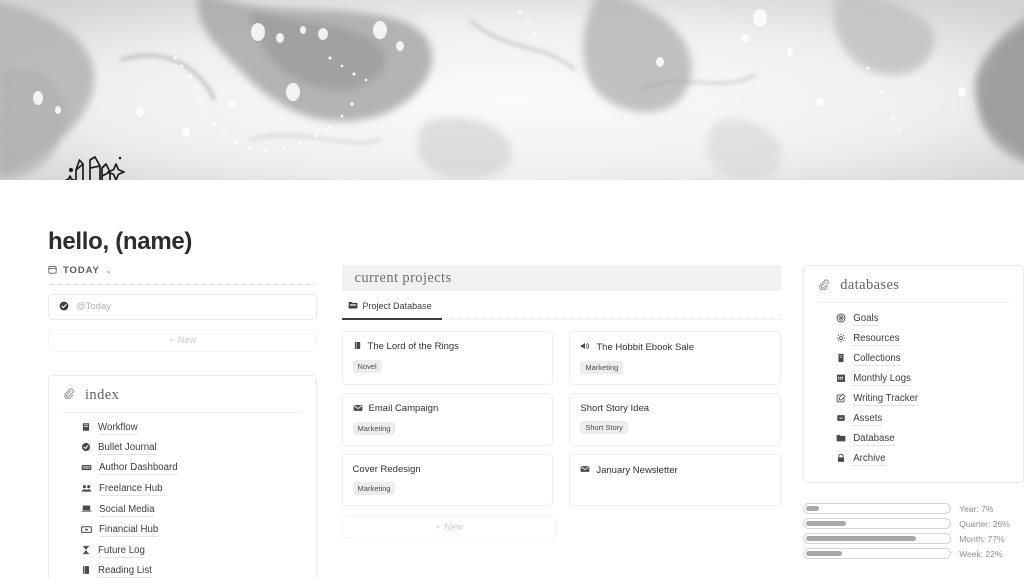 This screenshot has height=578, width=1024. I want to click on notebook-icon, so click(86, 428).